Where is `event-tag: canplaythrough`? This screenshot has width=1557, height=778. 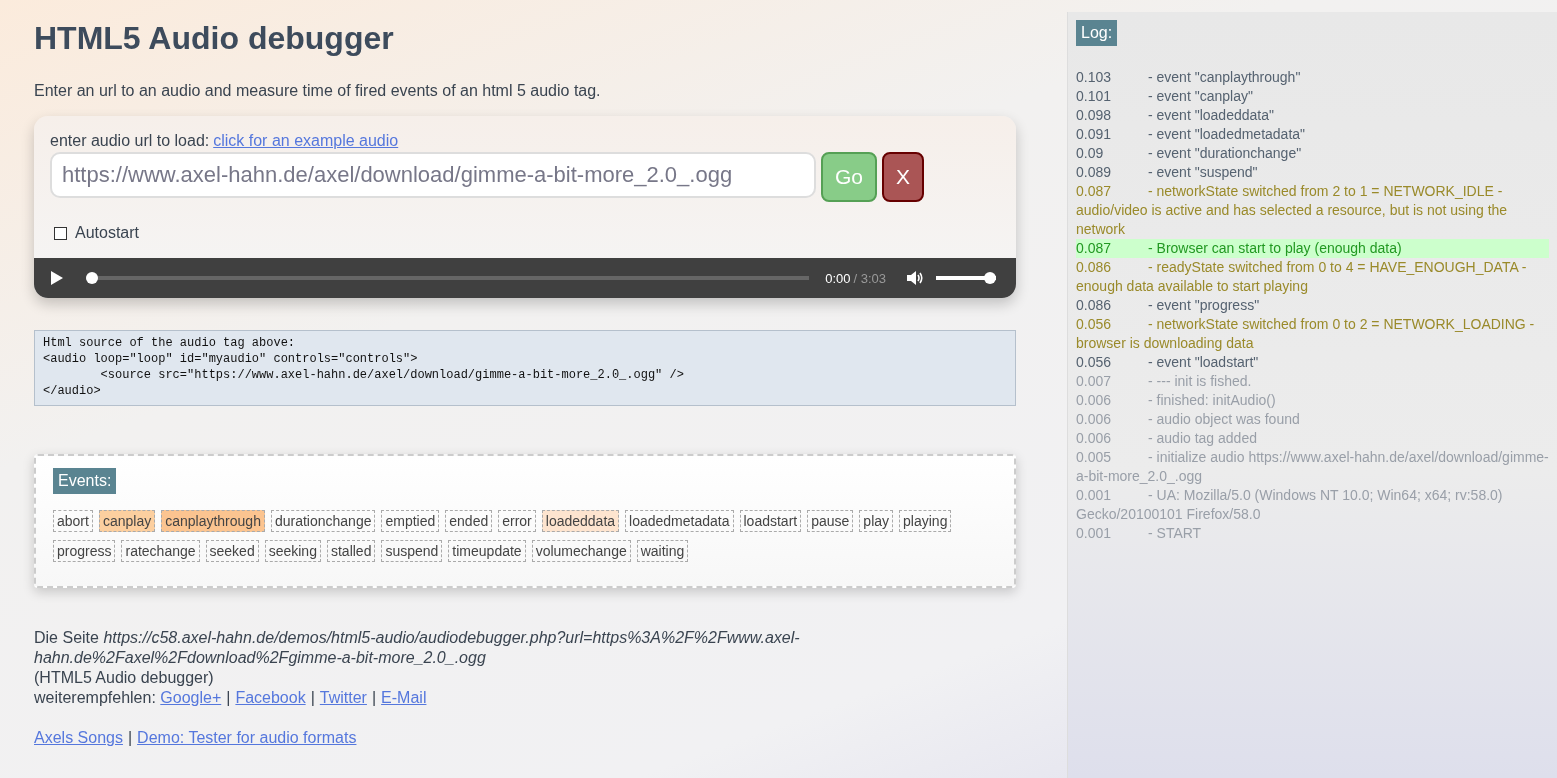
event-tag: canplaythrough is located at coordinates (213, 521).